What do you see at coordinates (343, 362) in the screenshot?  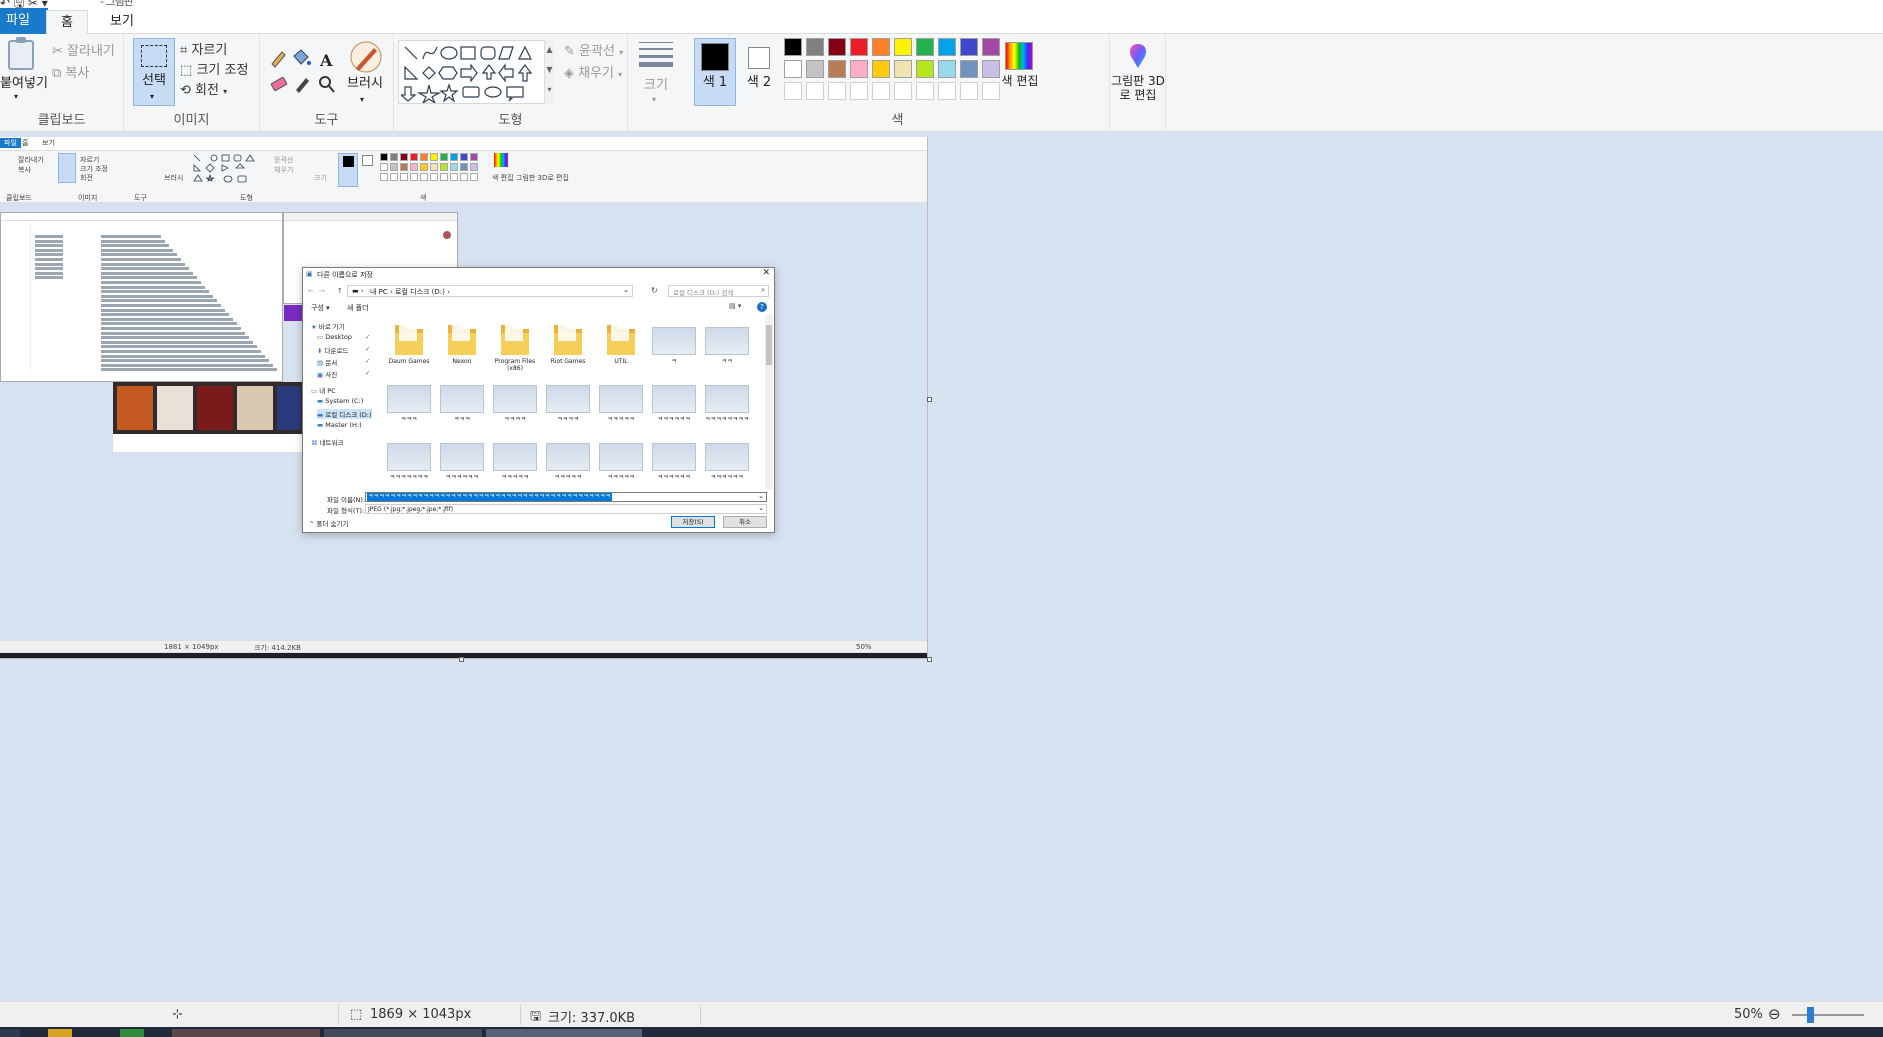 I see `nav-item: ▤ 문서 ✓` at bounding box center [343, 362].